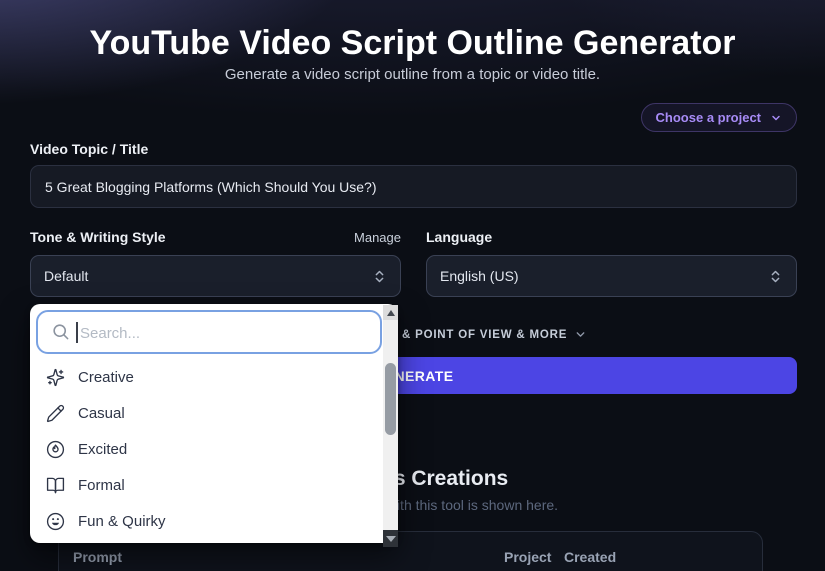  I want to click on column-header-created: Created, so click(590, 557).